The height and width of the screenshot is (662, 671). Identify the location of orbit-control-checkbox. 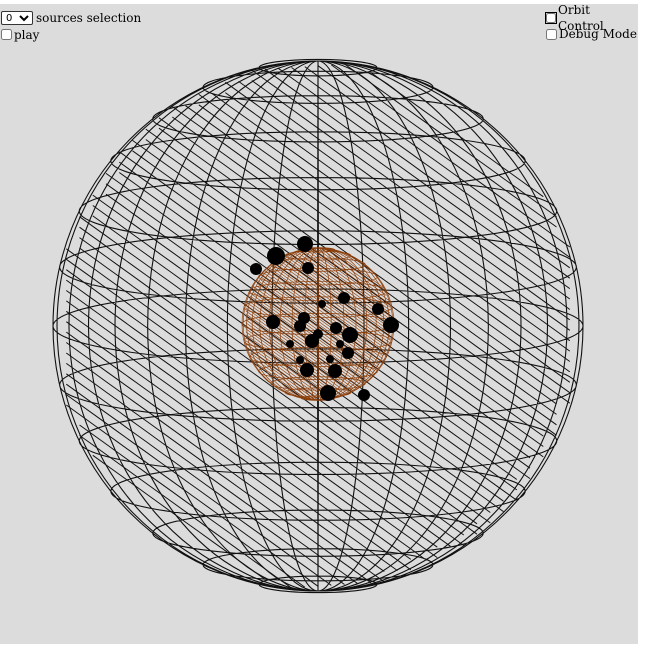
(551, 18).